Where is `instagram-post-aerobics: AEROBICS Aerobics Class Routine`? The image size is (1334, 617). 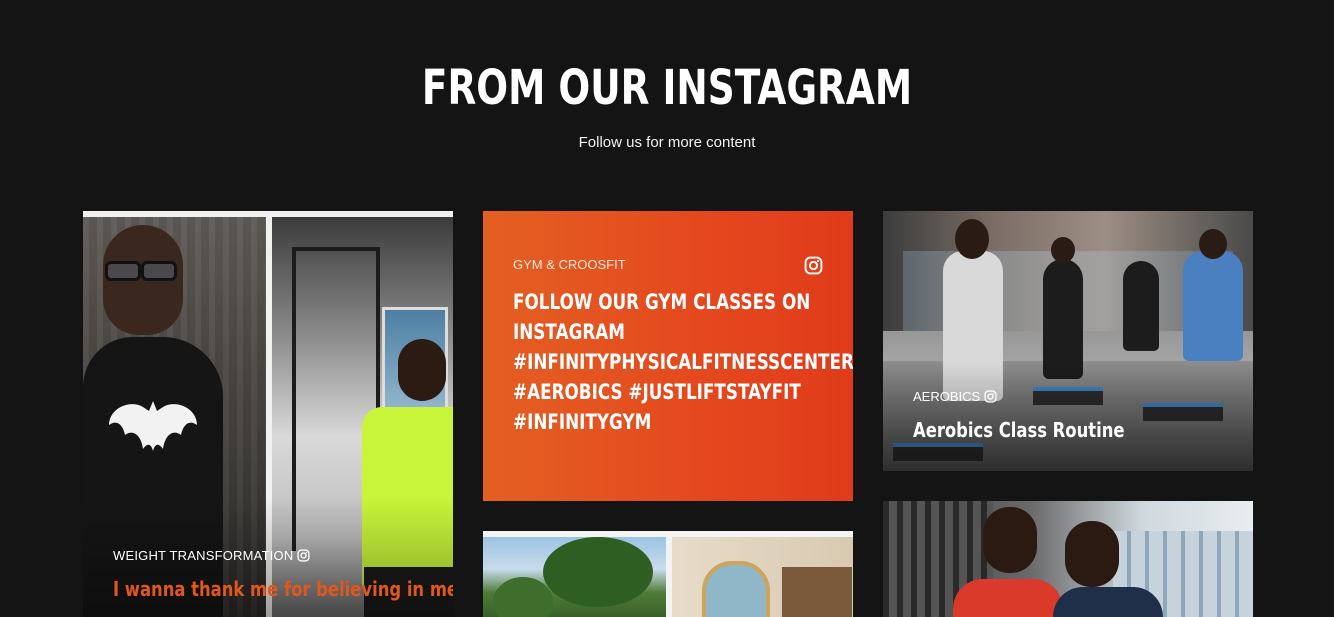 instagram-post-aerobics: AEROBICS Aerobics Class Routine is located at coordinates (1068, 341).